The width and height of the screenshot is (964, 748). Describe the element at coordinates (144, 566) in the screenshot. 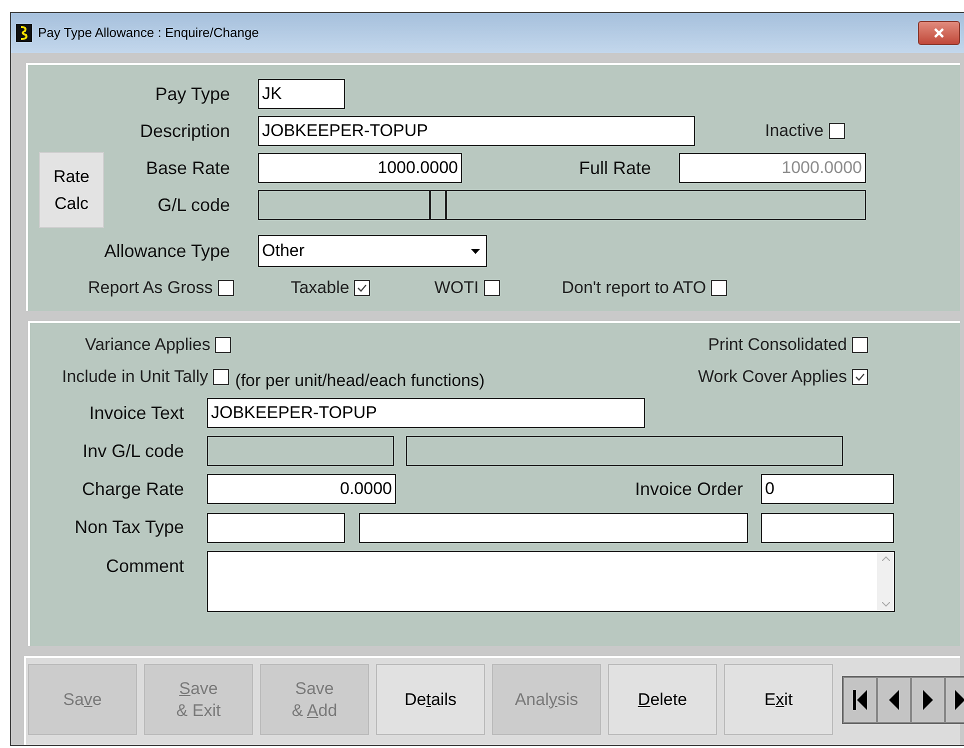

I see `field-label: Comment` at that location.